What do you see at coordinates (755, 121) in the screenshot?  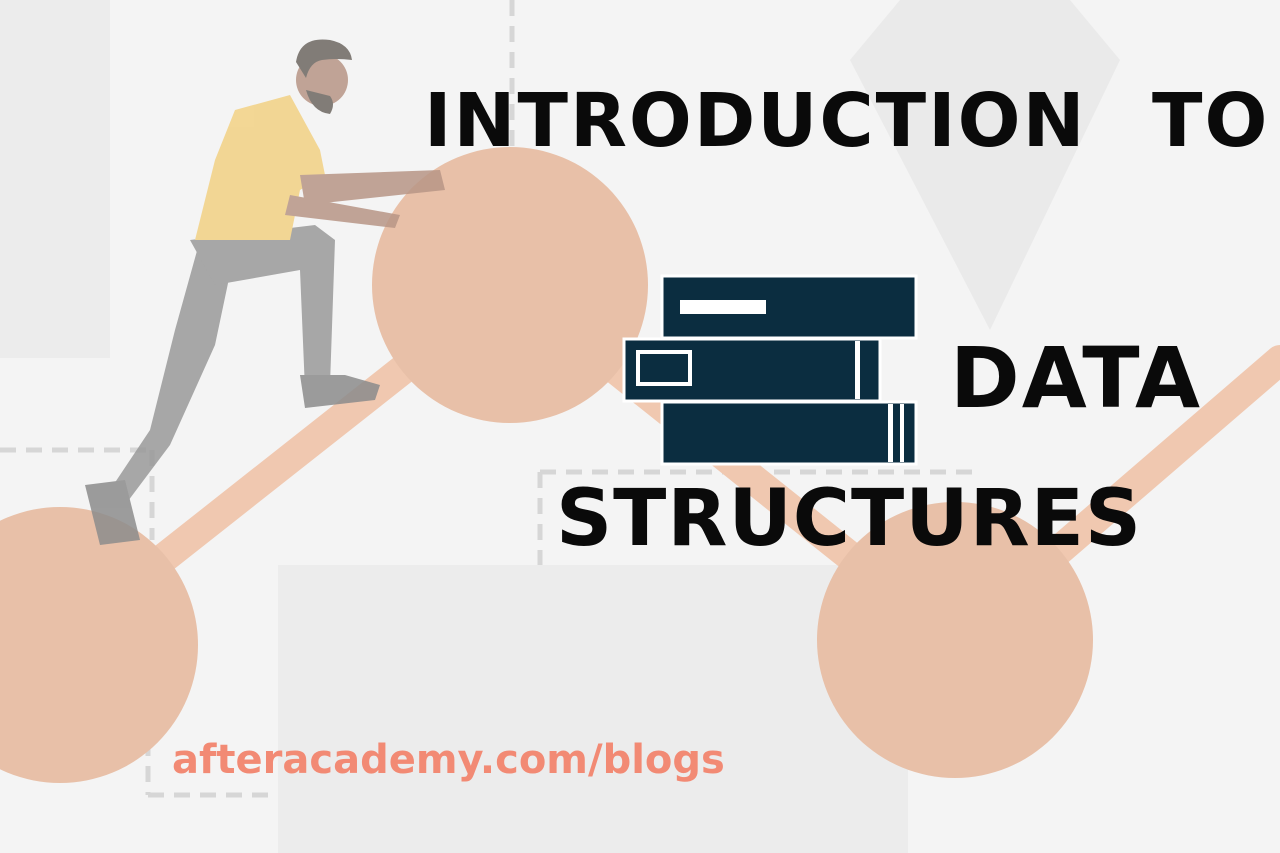 I see `title-introduction: INTRODUCTION` at bounding box center [755, 121].